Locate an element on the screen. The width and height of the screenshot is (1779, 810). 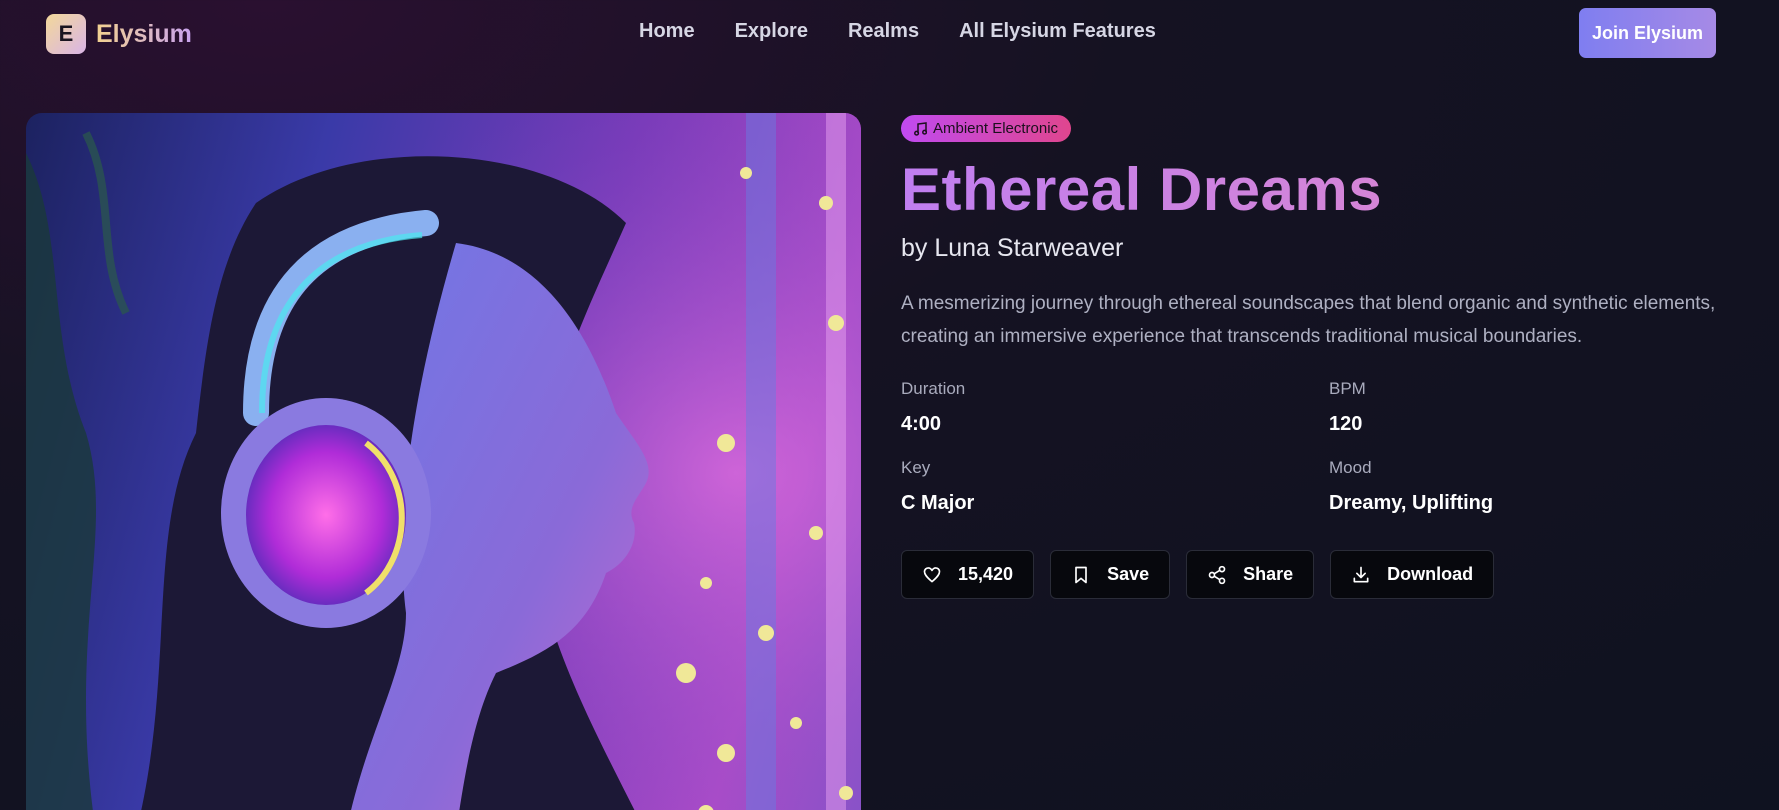
stat-label: Duration is located at coordinates (933, 388).